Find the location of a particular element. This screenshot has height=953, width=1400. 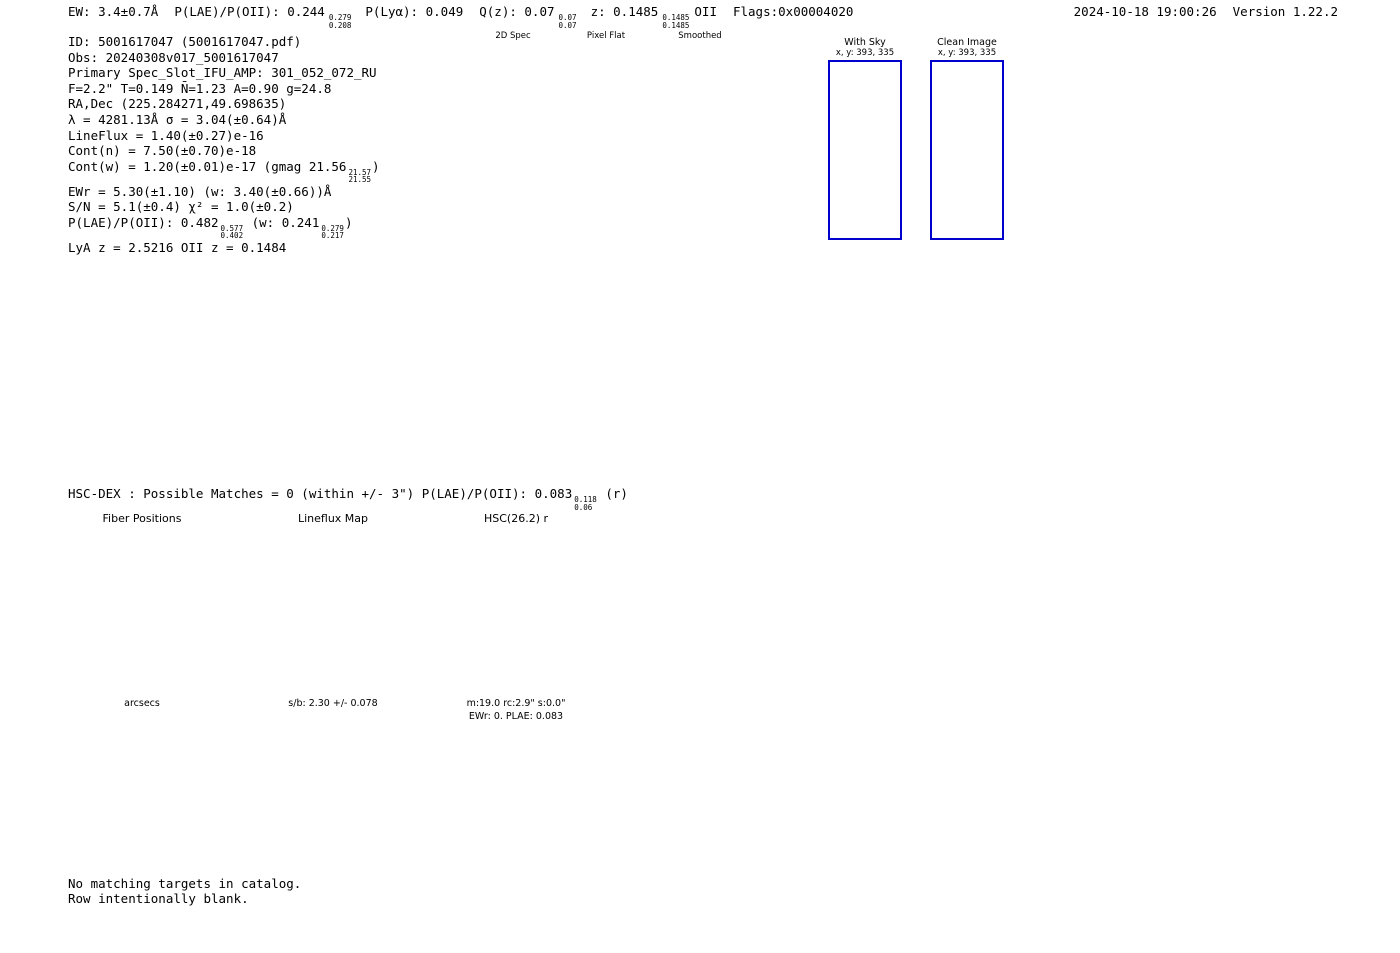

report-version: Version 1.22.2 is located at coordinates (1285, 11).